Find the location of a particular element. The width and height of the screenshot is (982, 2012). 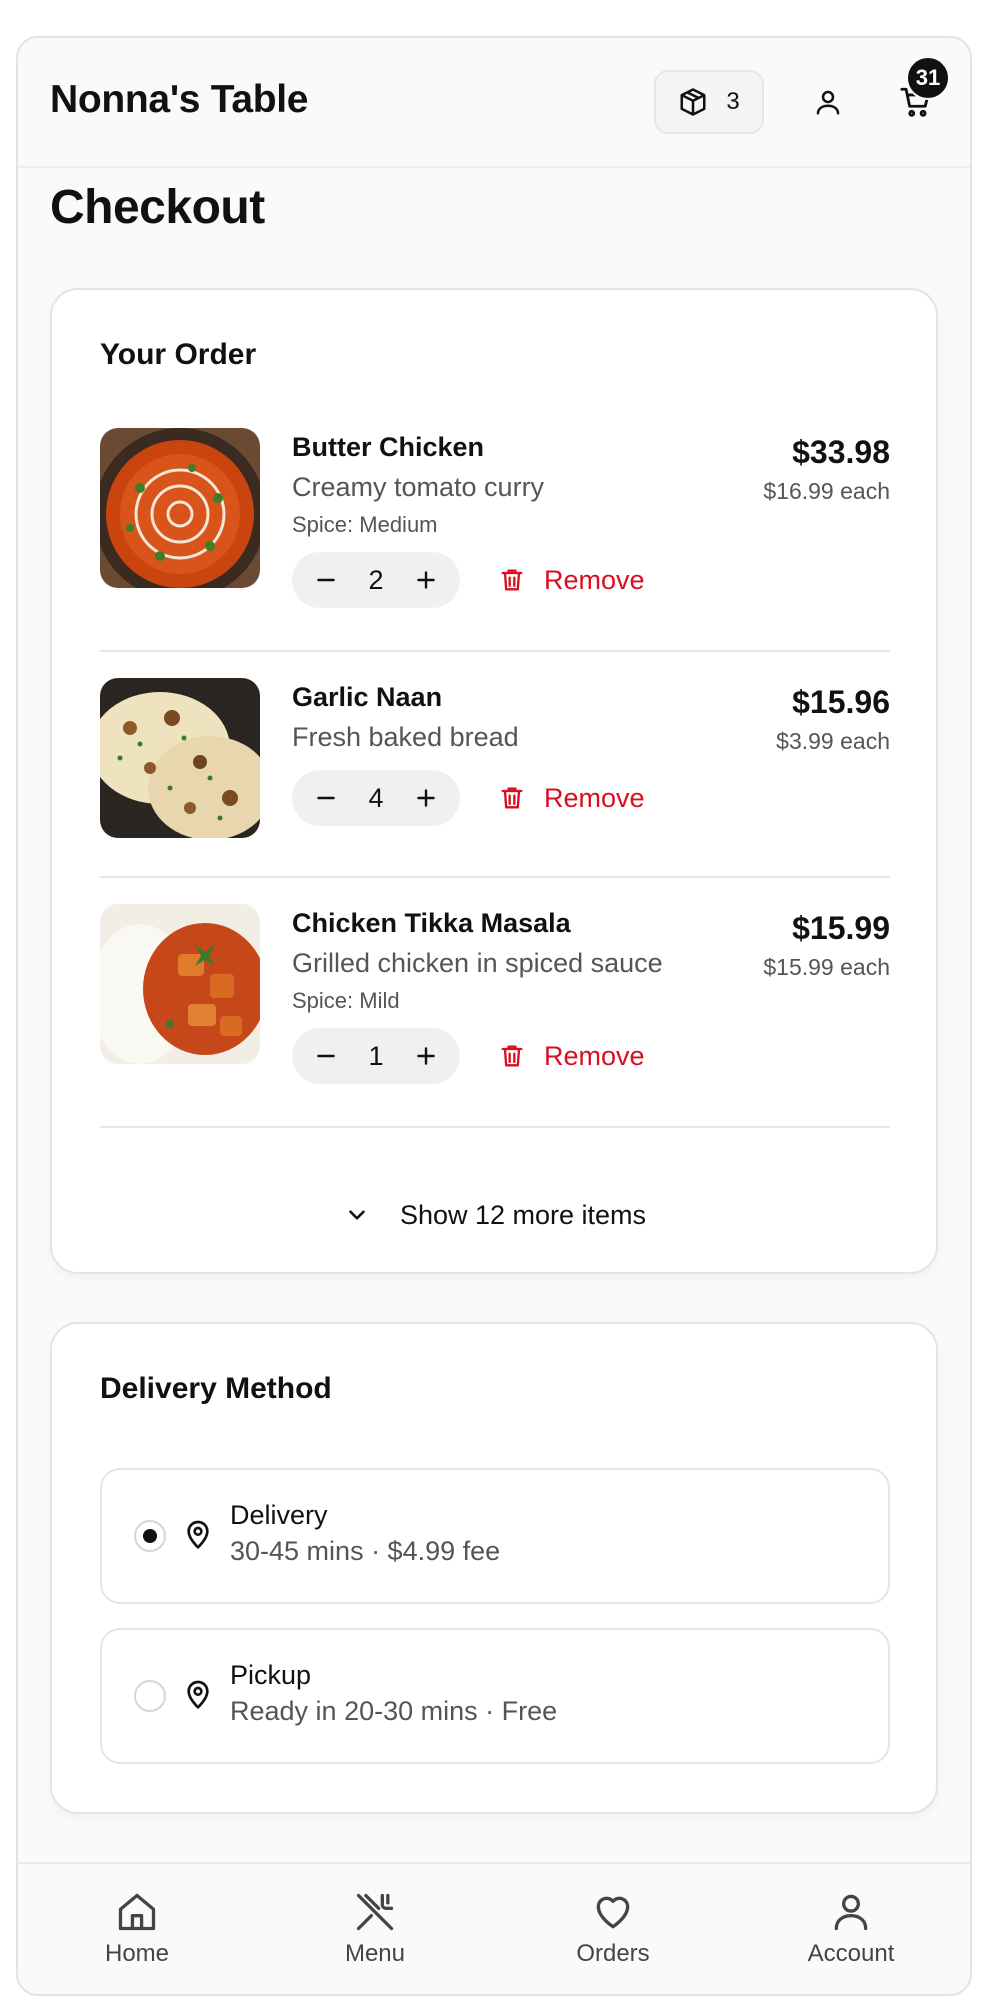

item-unit-price: $16.99 each is located at coordinates (826, 491).